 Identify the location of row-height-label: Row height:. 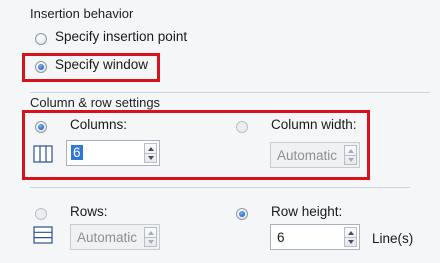
(306, 211).